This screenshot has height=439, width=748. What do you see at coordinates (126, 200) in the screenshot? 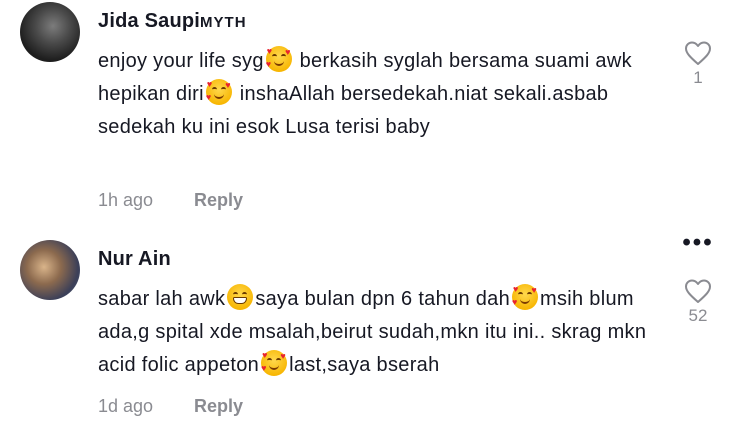
I see `comment-time: 1h ago` at bounding box center [126, 200].